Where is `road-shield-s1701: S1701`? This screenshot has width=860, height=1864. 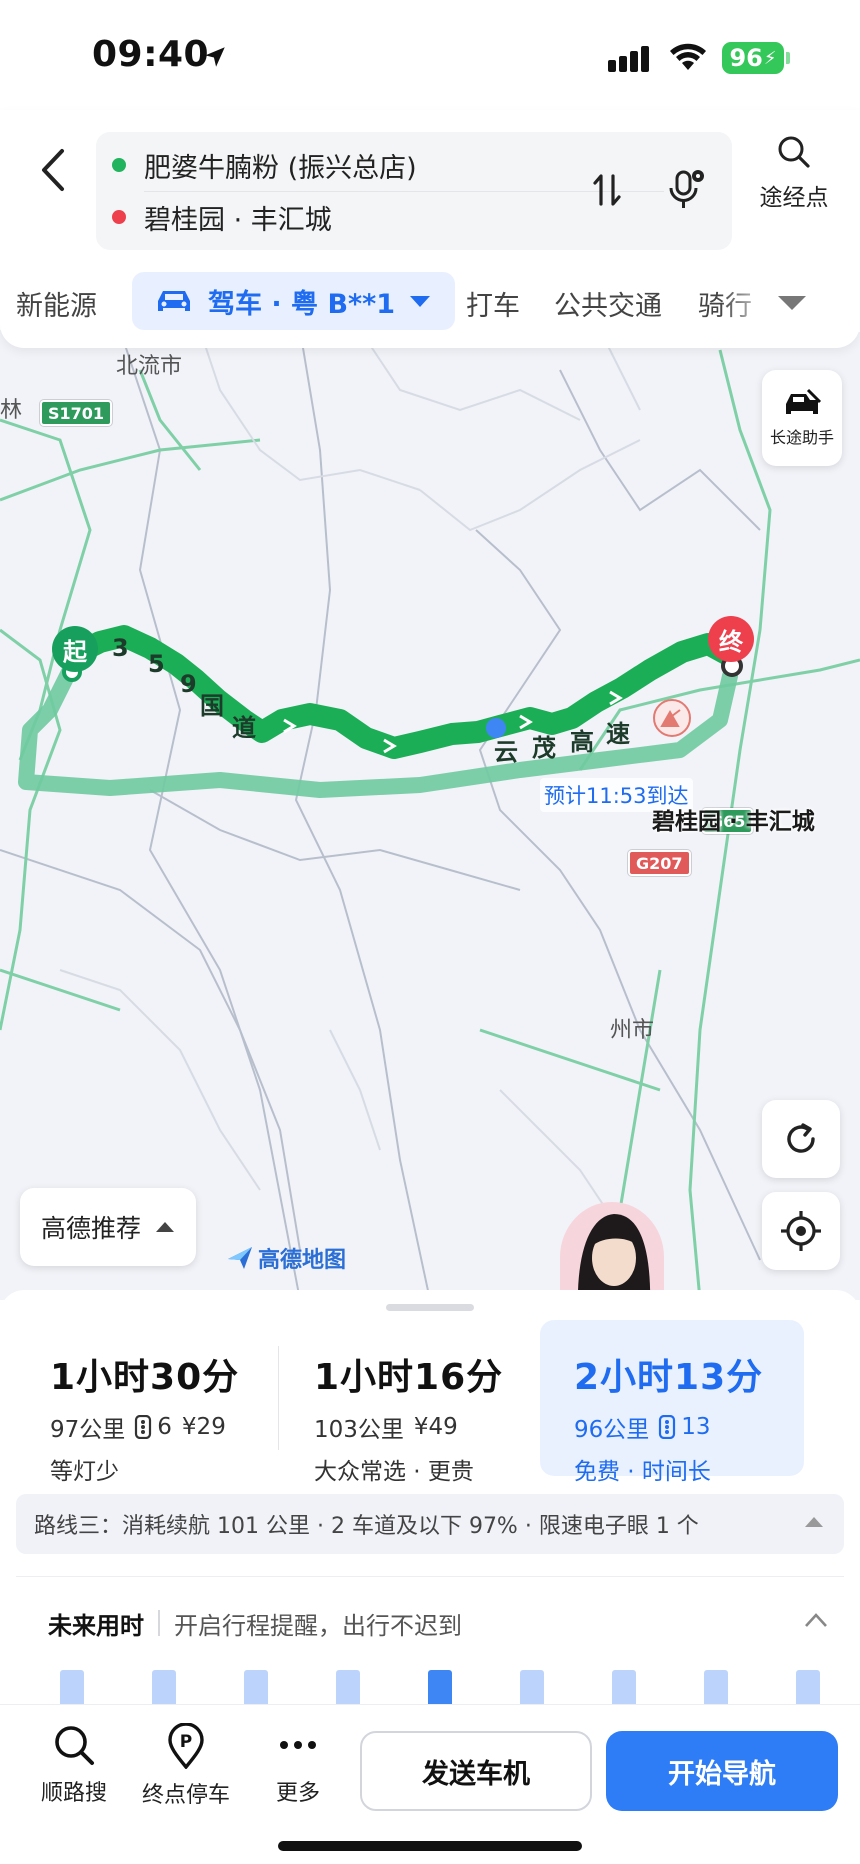
road-shield-s1701: S1701 is located at coordinates (76, 413).